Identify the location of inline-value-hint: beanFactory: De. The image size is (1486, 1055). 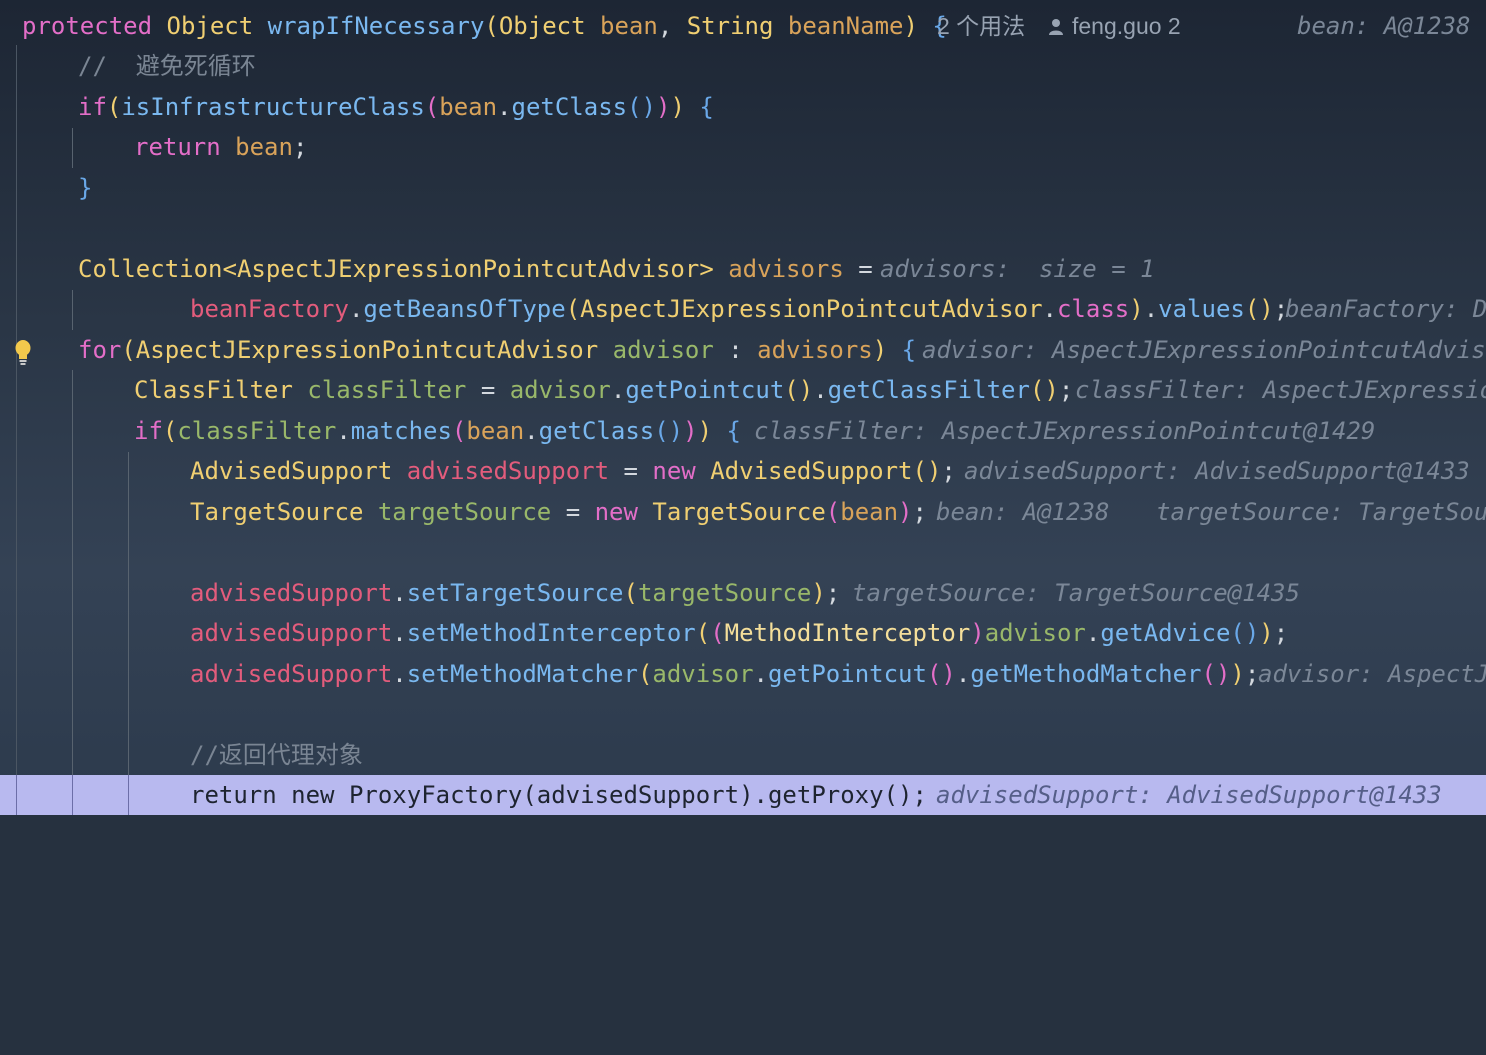
(1385, 309).